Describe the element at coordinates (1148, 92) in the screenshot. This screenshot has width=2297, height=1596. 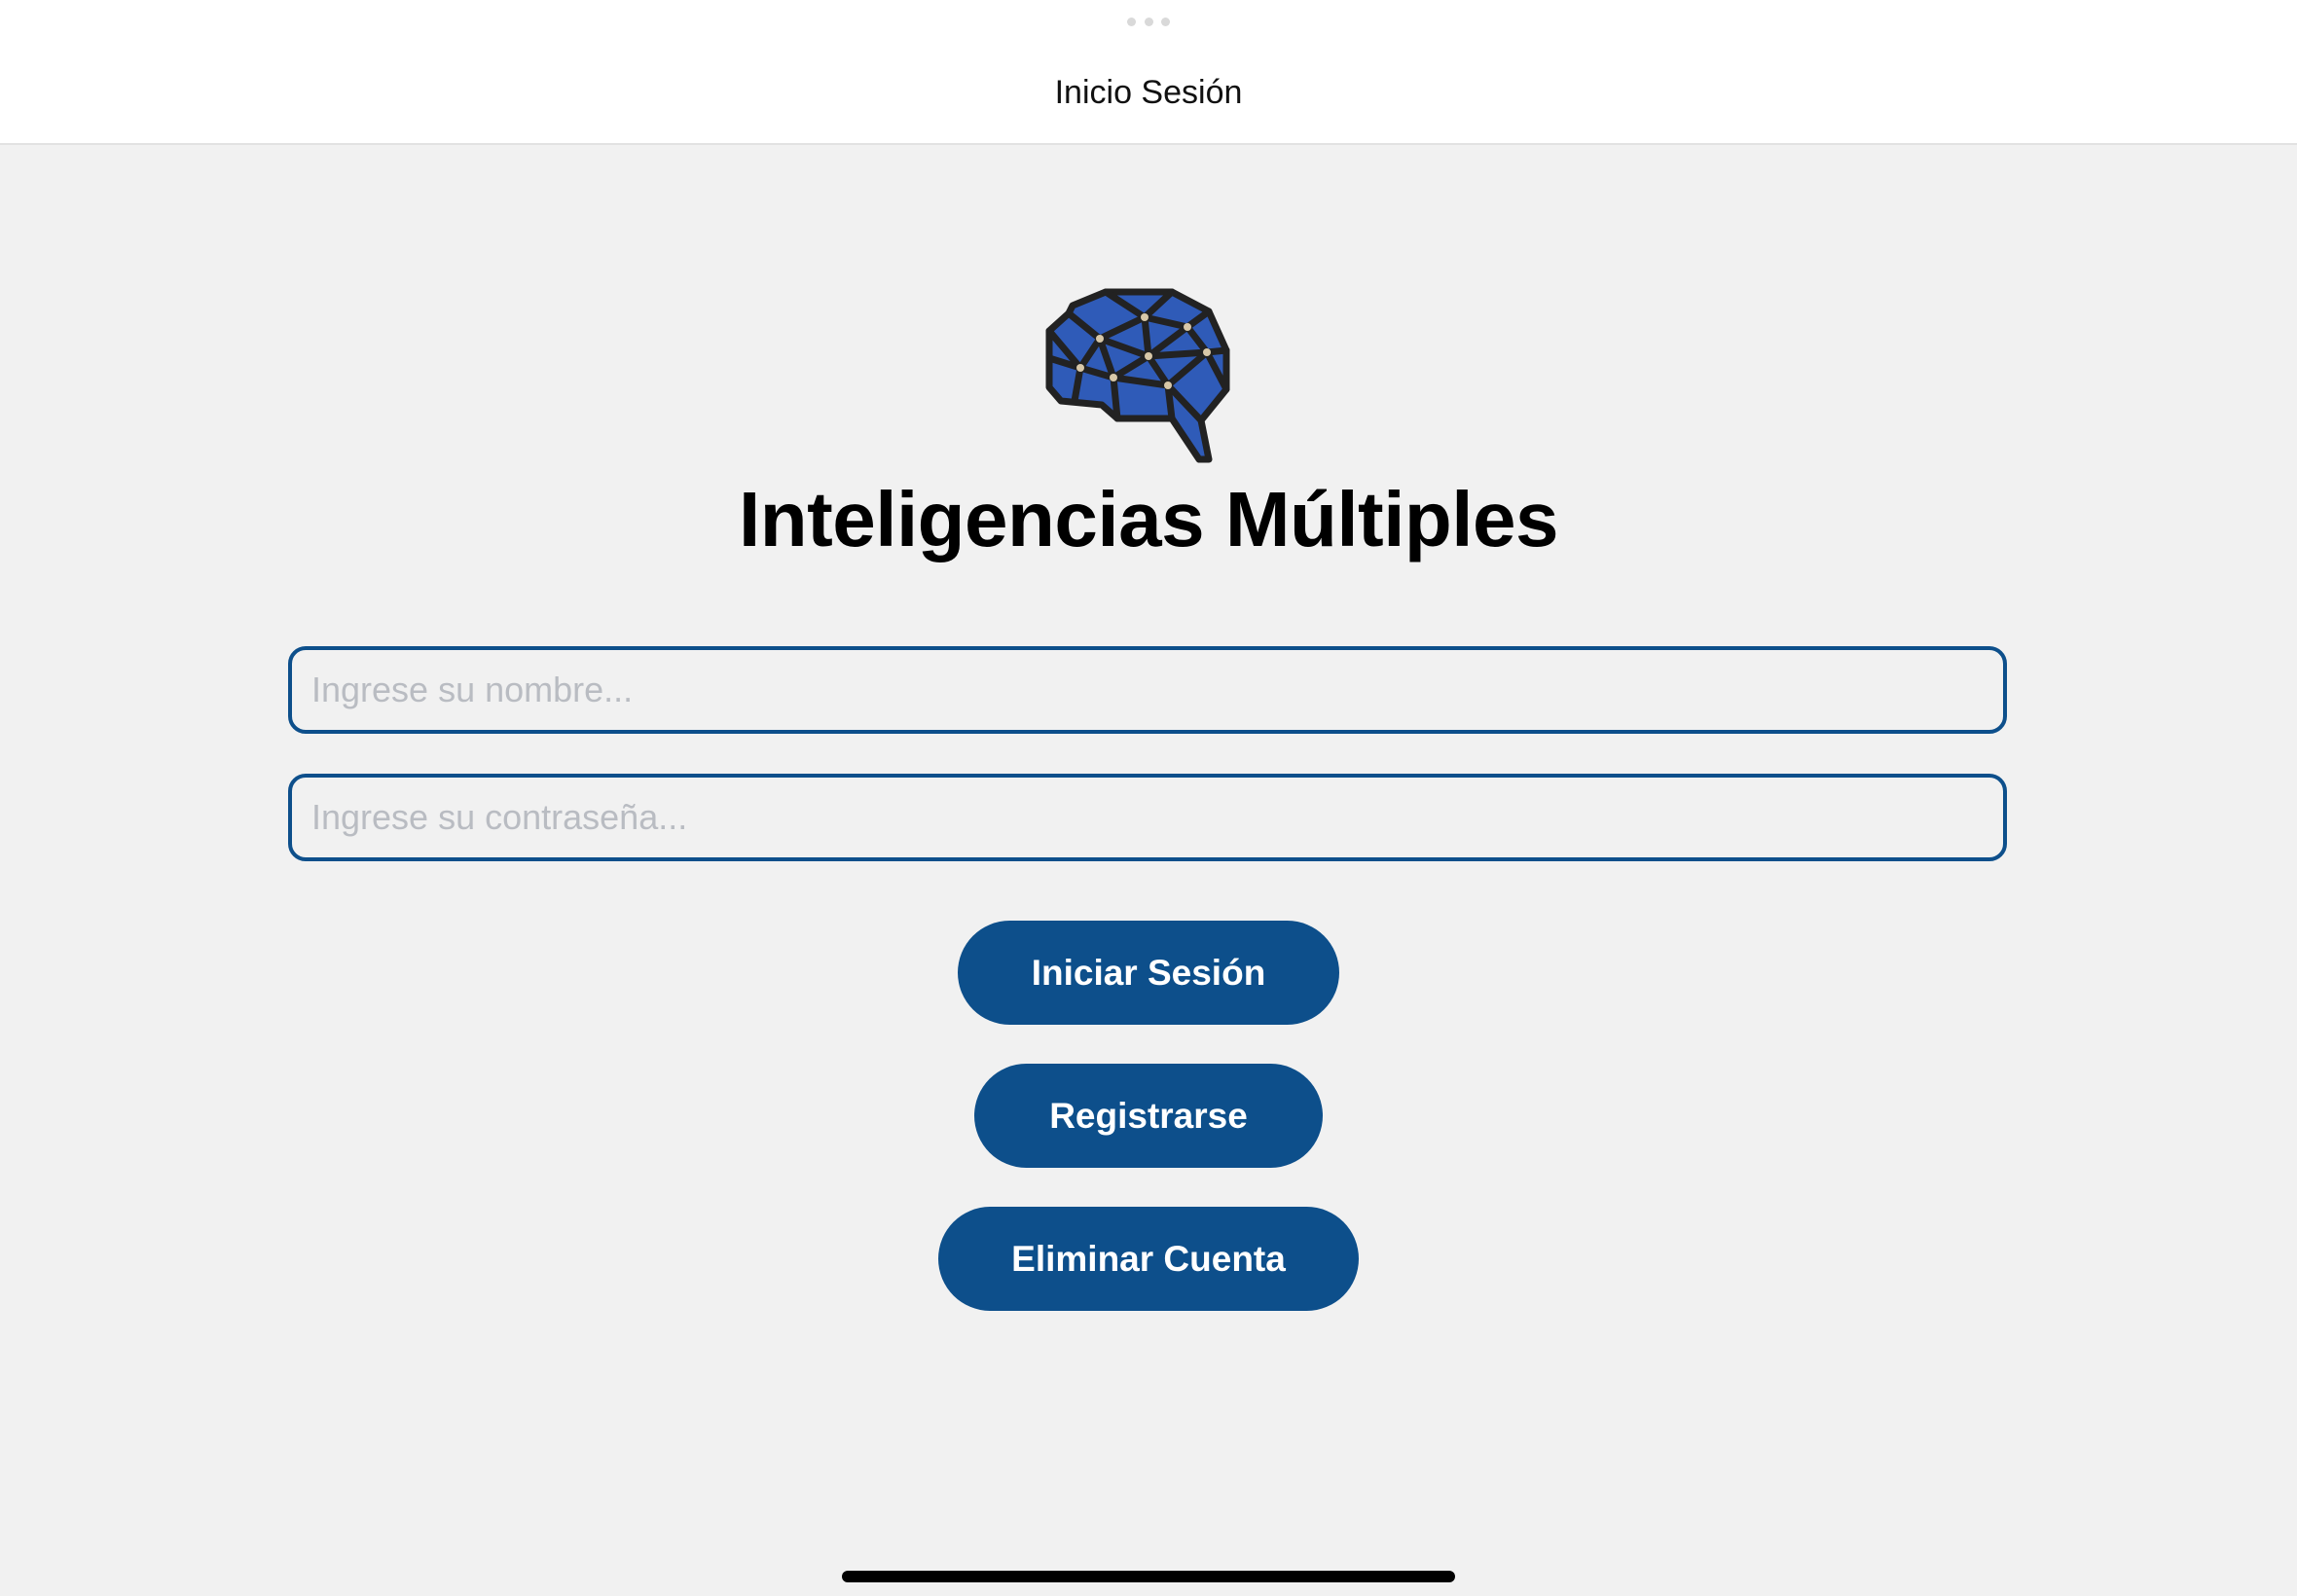
I see `nav-title: Inicio Sesión` at that location.